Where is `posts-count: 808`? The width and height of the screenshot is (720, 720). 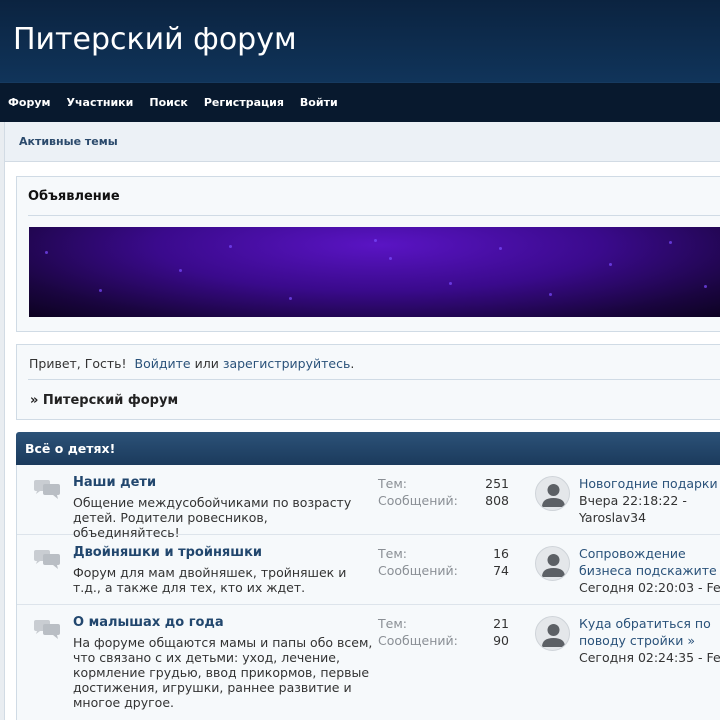 posts-count: 808 is located at coordinates (497, 500).